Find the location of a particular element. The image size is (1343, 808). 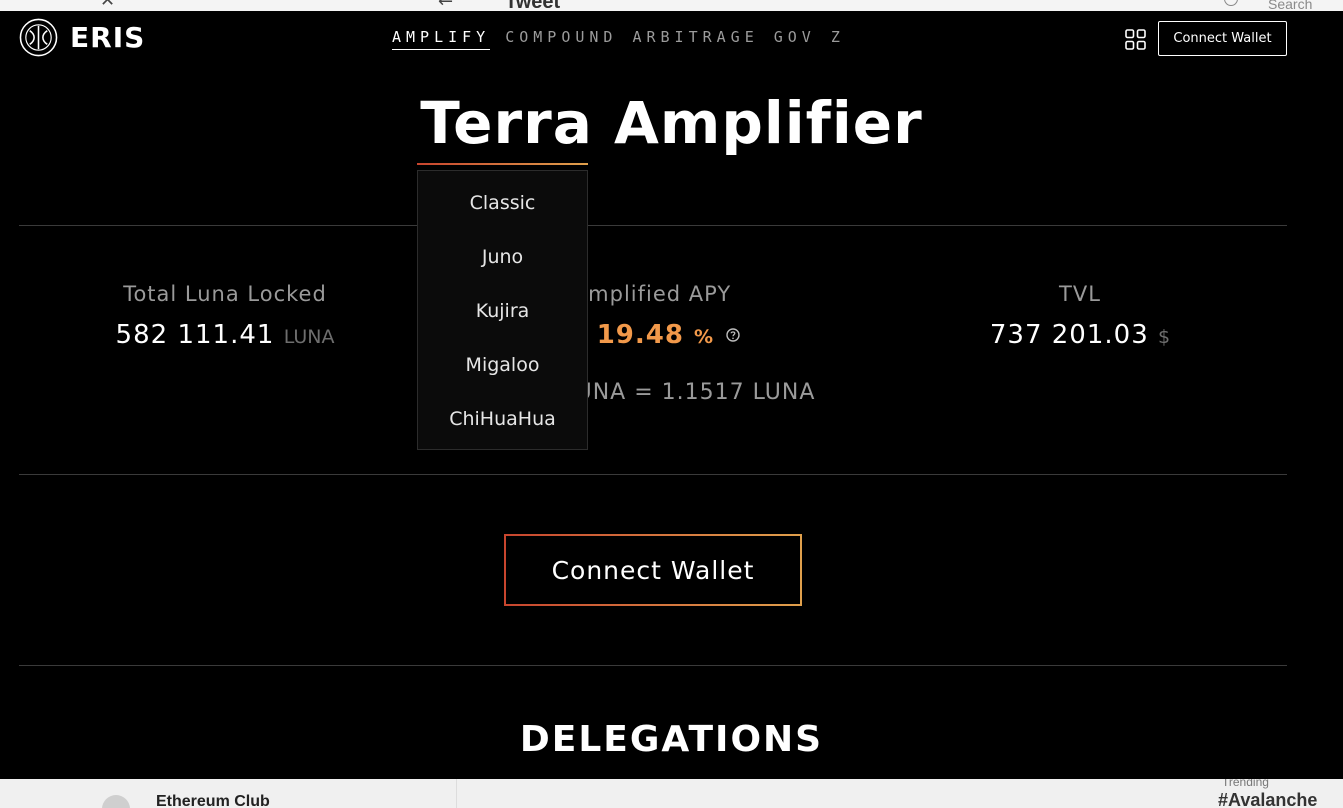

nav-item-compound: COMPOUND is located at coordinates (561, 39).